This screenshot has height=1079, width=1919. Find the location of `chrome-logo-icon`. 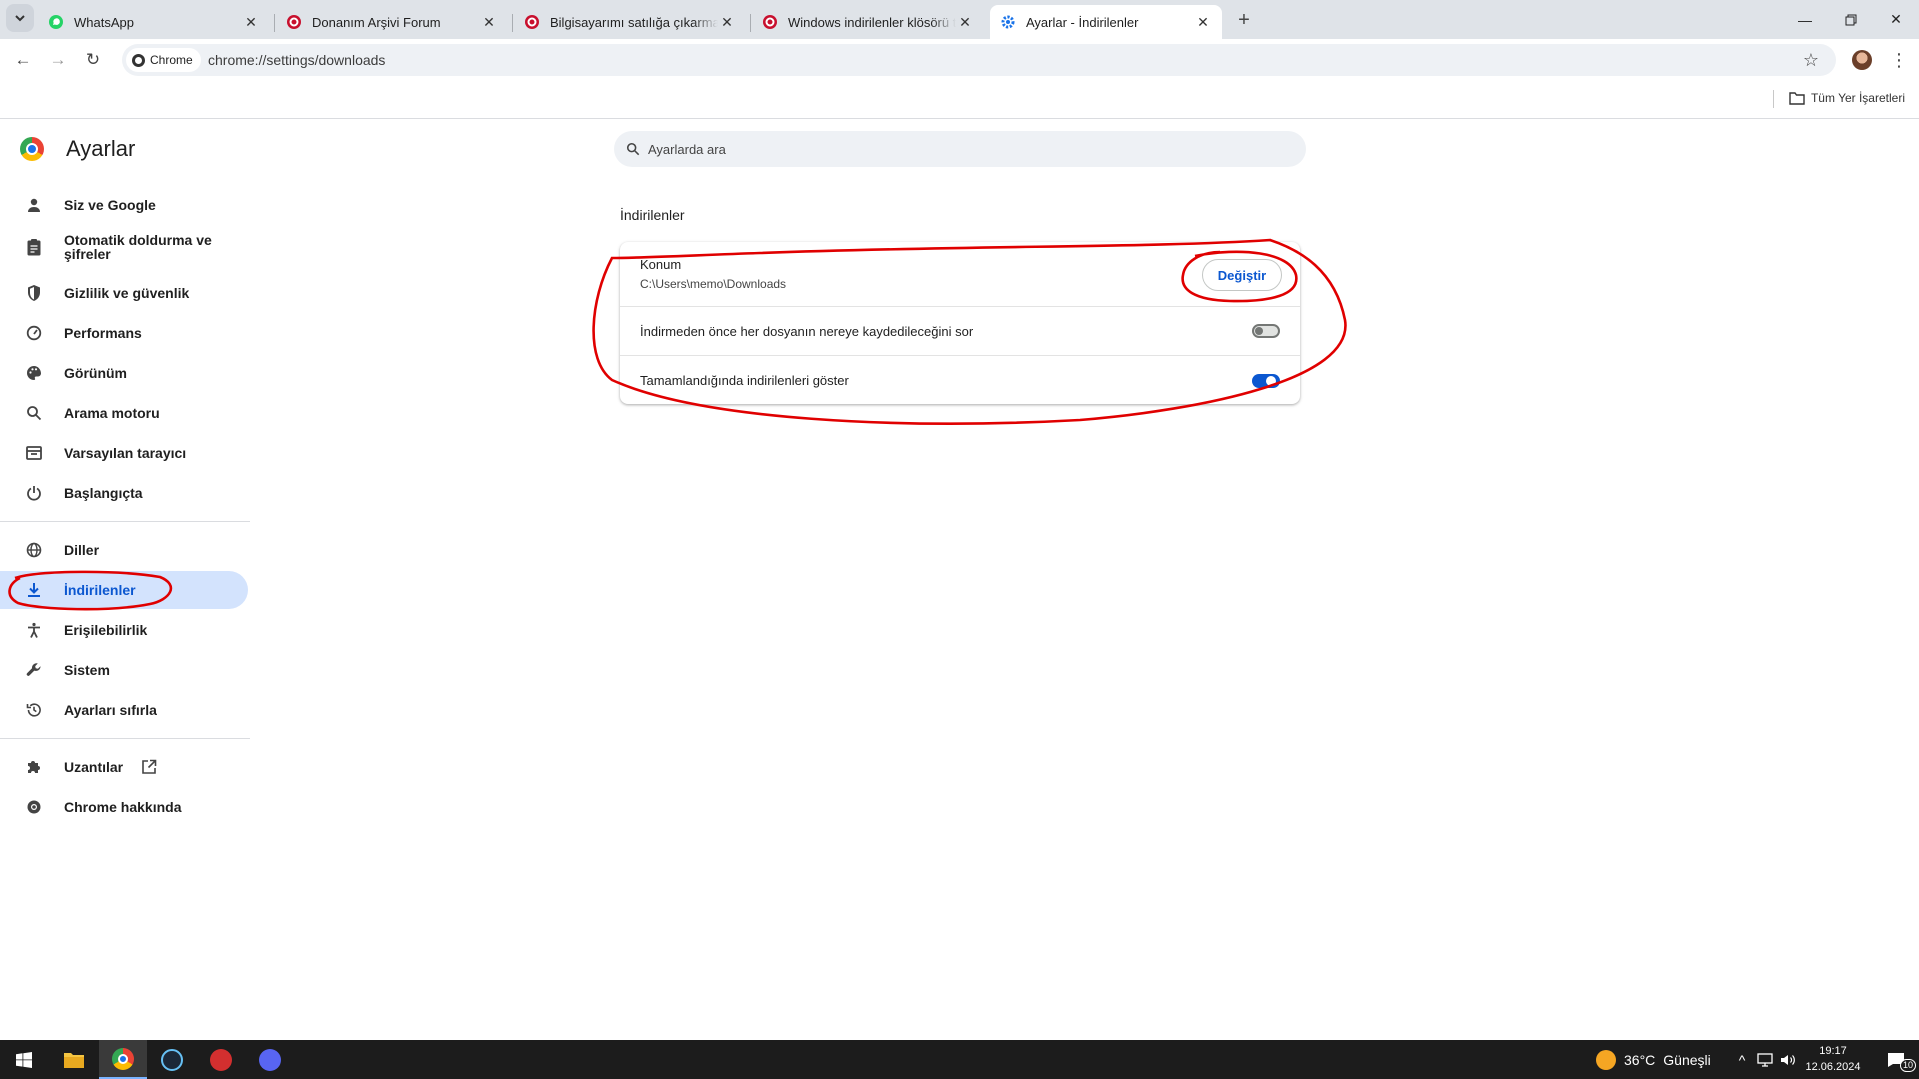

chrome-logo-icon is located at coordinates (123, 1058).